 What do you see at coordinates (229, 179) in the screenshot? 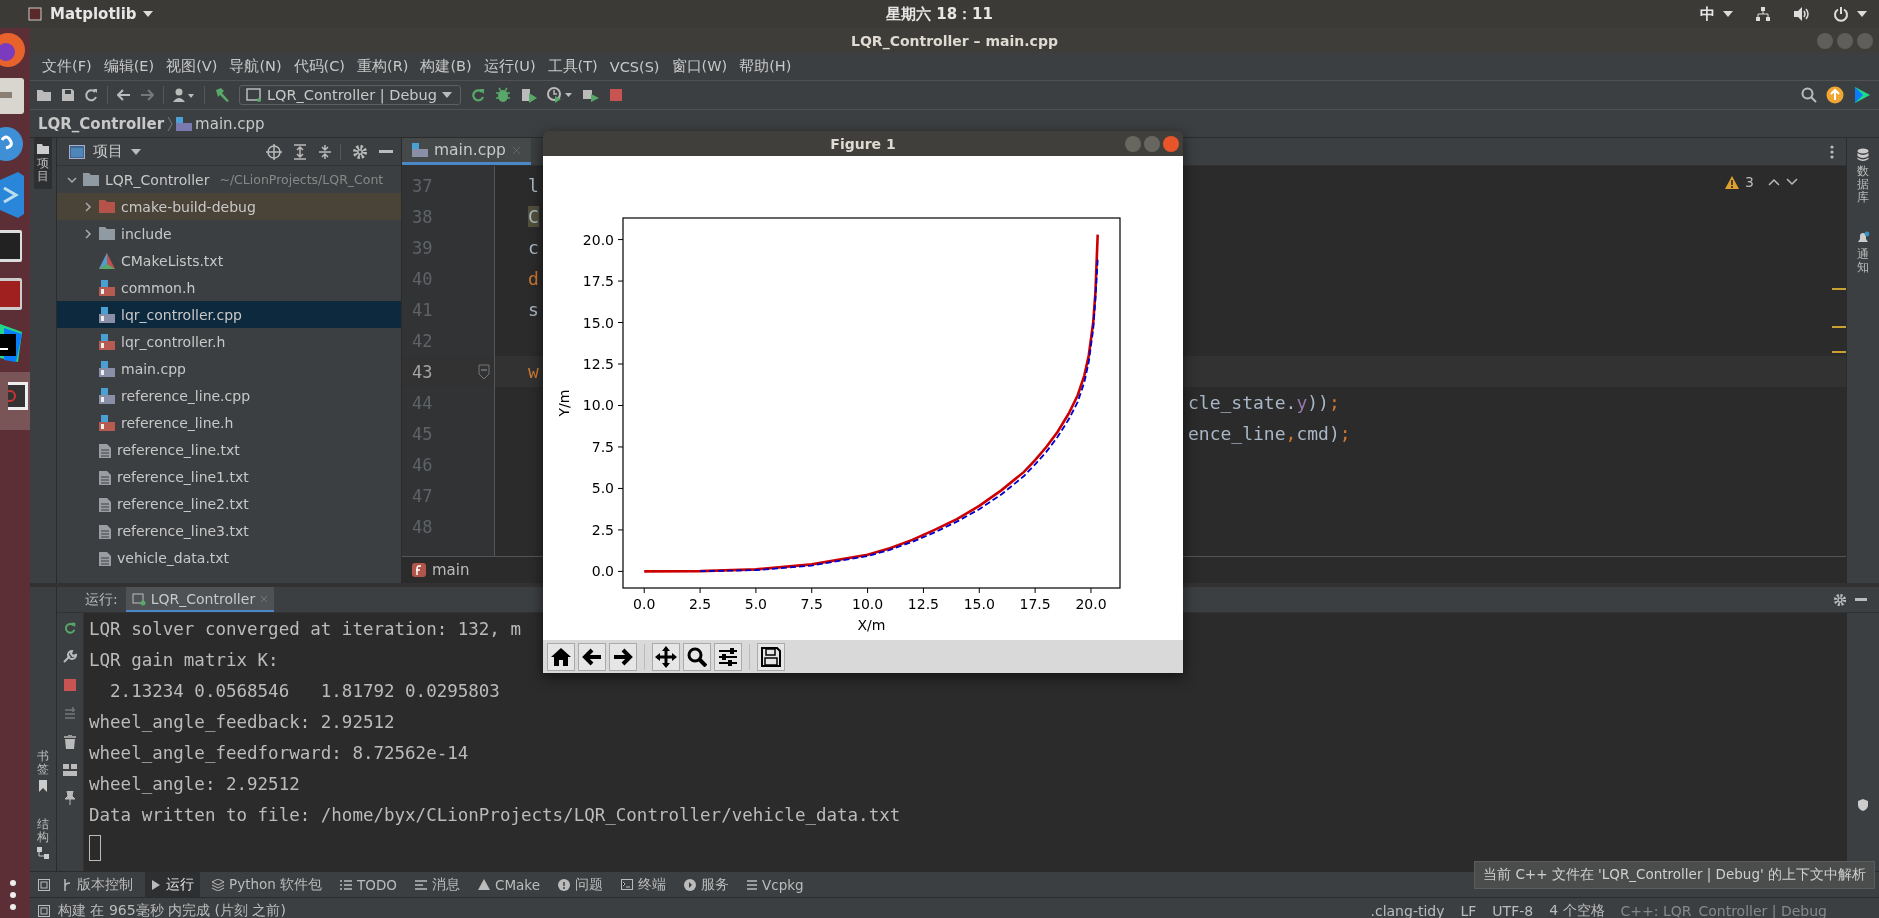
I see `tree-item: LQR_Controller ~/CLionProjects/LQR_Cont` at bounding box center [229, 179].